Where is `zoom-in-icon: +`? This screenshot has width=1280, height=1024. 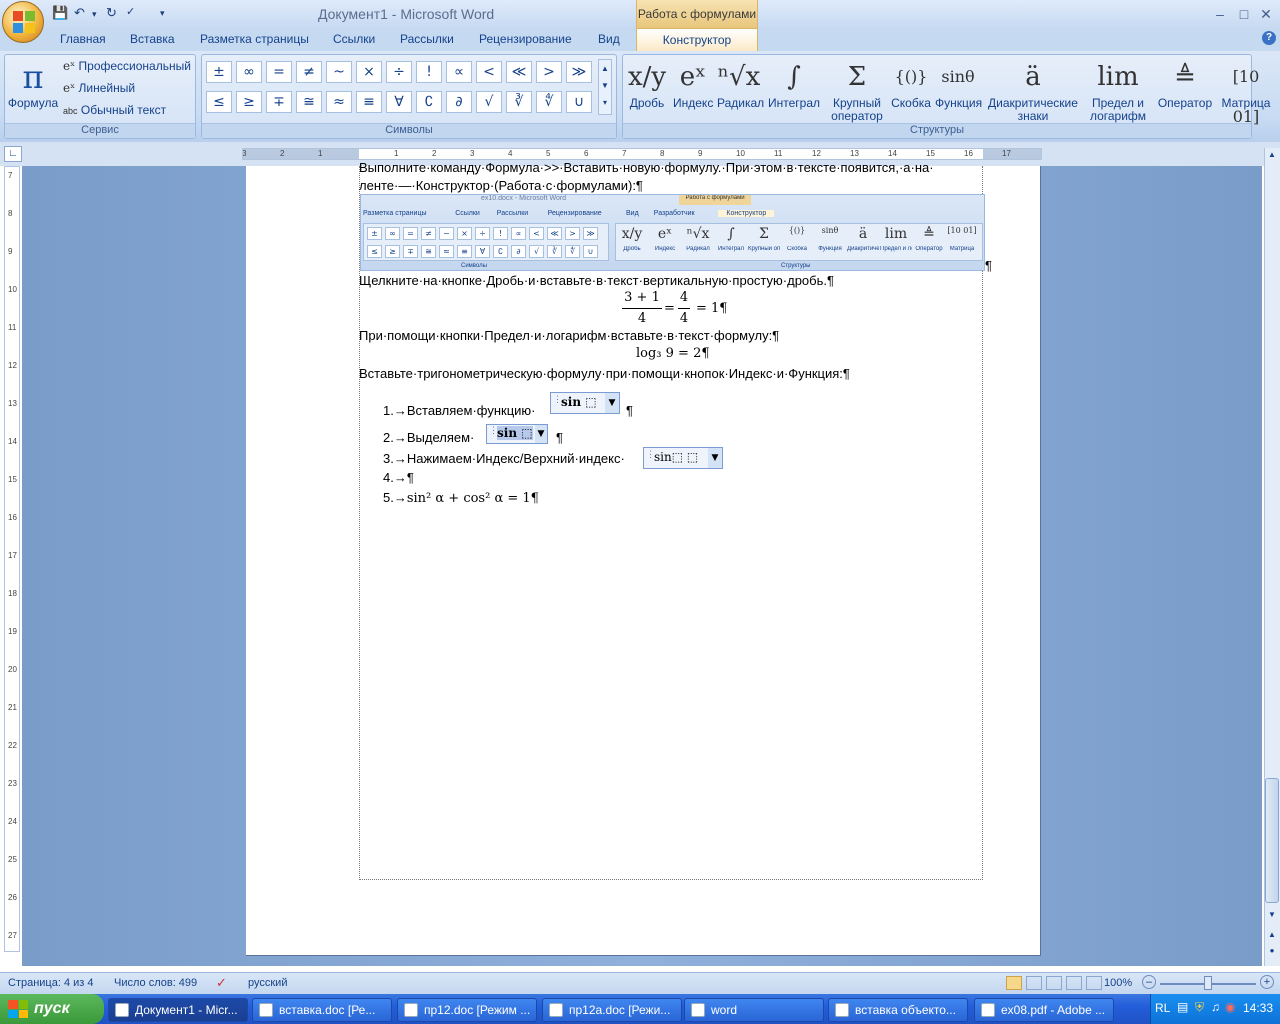
zoom-in-icon: + is located at coordinates (1267, 982).